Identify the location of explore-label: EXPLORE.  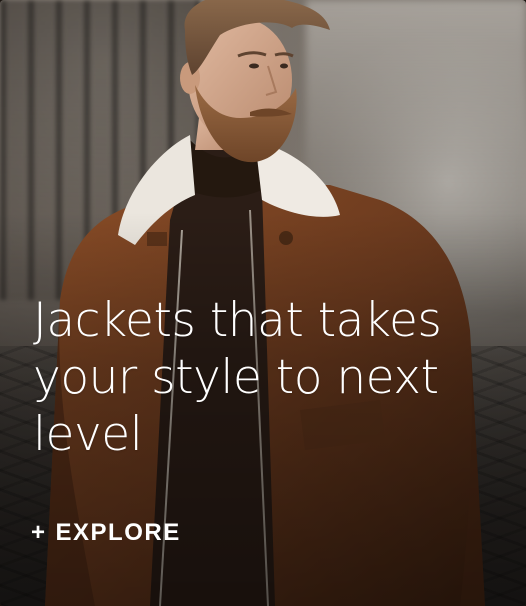
(118, 532).